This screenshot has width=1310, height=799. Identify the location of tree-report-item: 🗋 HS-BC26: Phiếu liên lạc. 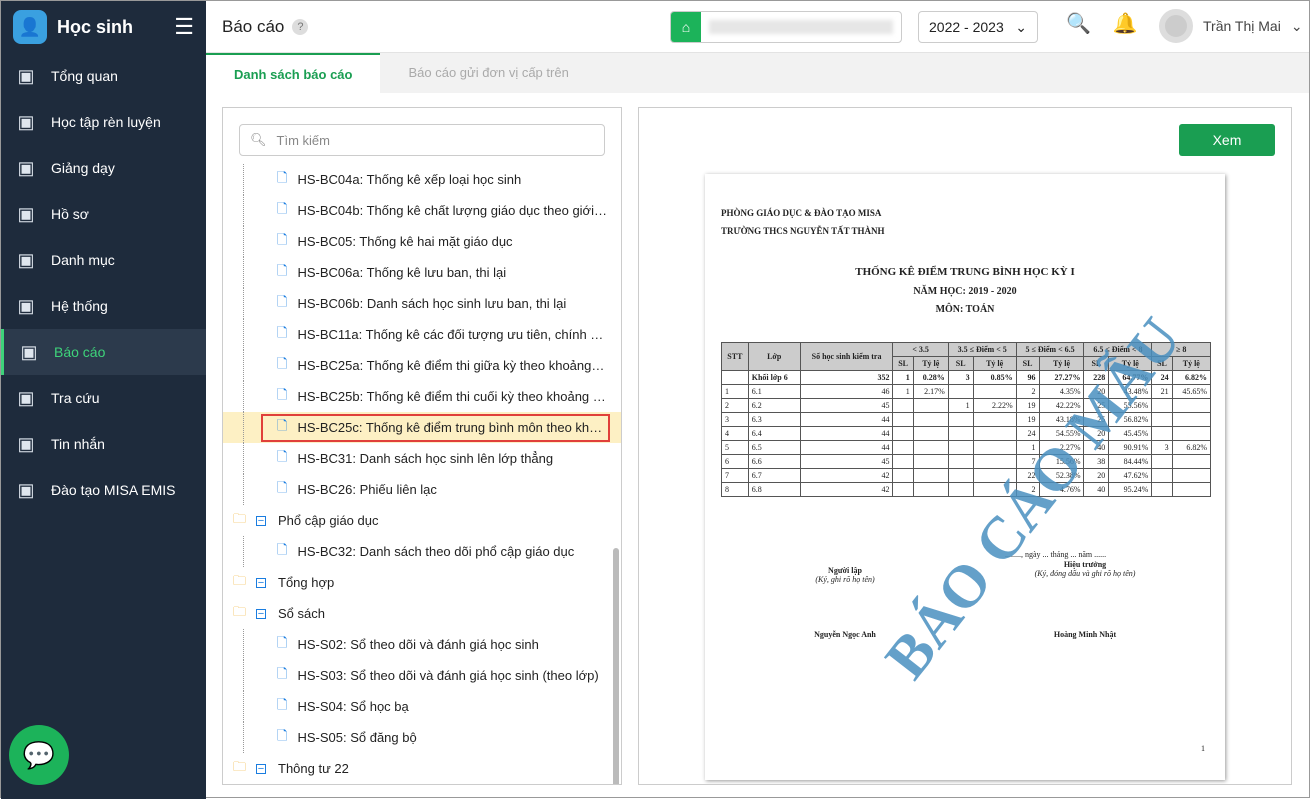
(422, 489).